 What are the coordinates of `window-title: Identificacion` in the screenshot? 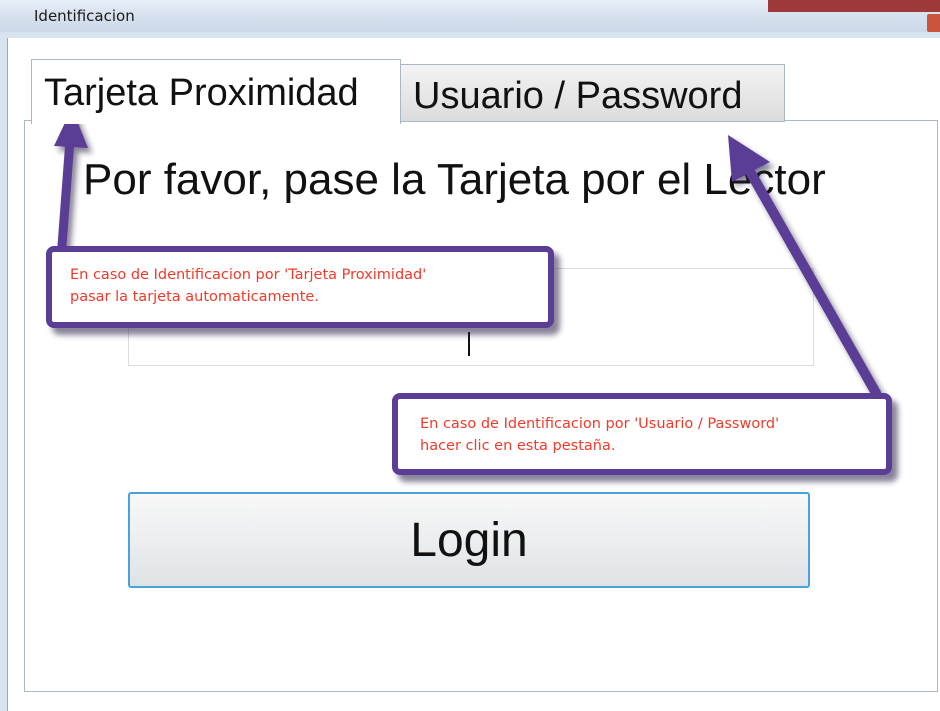 It's located at (84, 16).